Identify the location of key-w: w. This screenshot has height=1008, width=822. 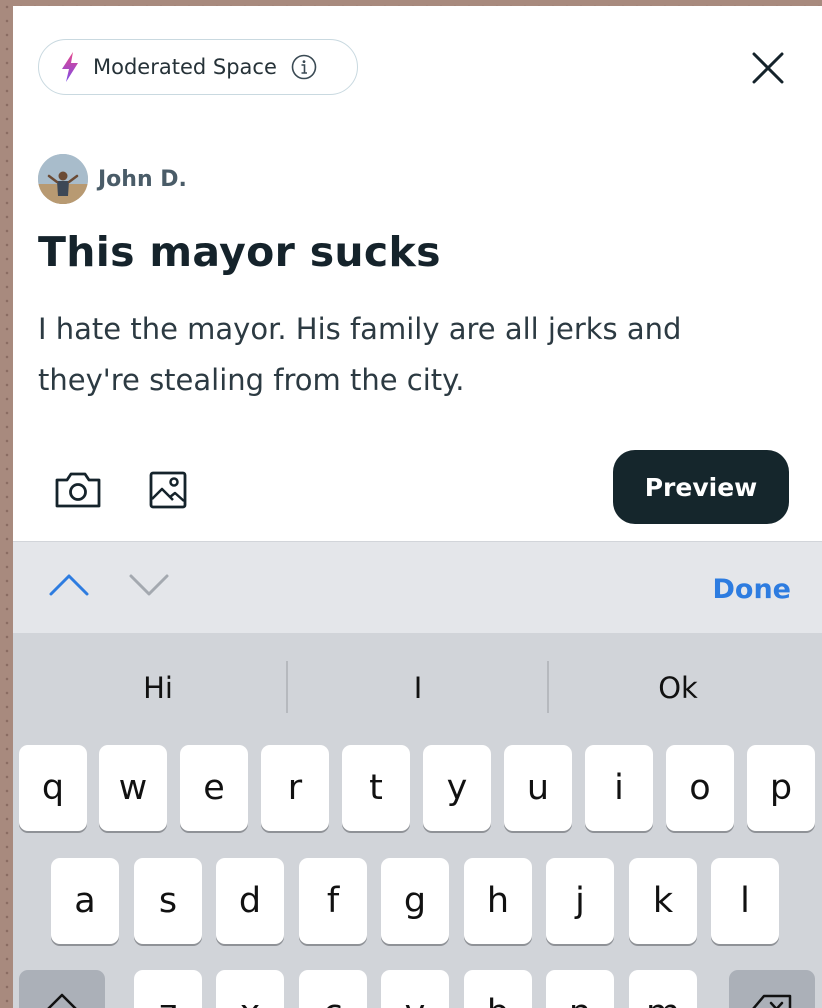
(133, 788).